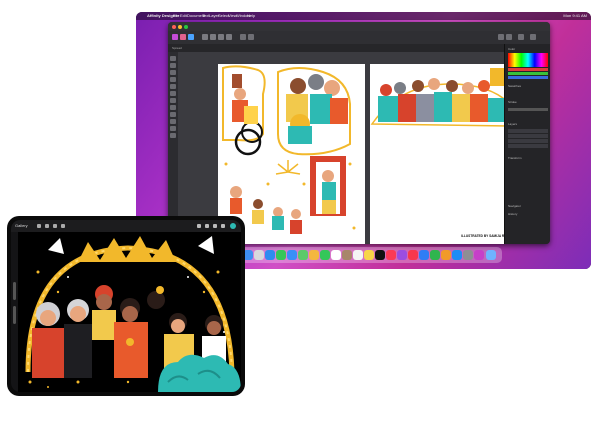  Describe the element at coordinates (173, 79) in the screenshot. I see `pencil-tool-icon` at that location.